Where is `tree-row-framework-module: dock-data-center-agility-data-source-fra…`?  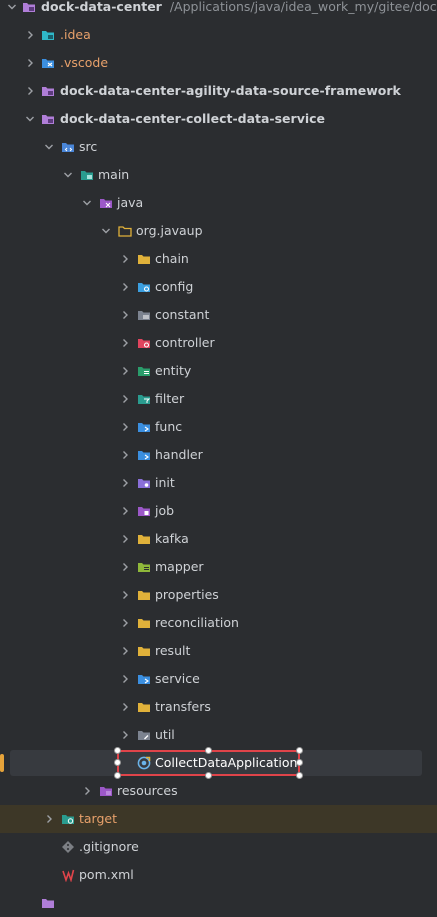
tree-row-framework-module: dock-data-center-agility-data-source-fra… is located at coordinates (218, 91).